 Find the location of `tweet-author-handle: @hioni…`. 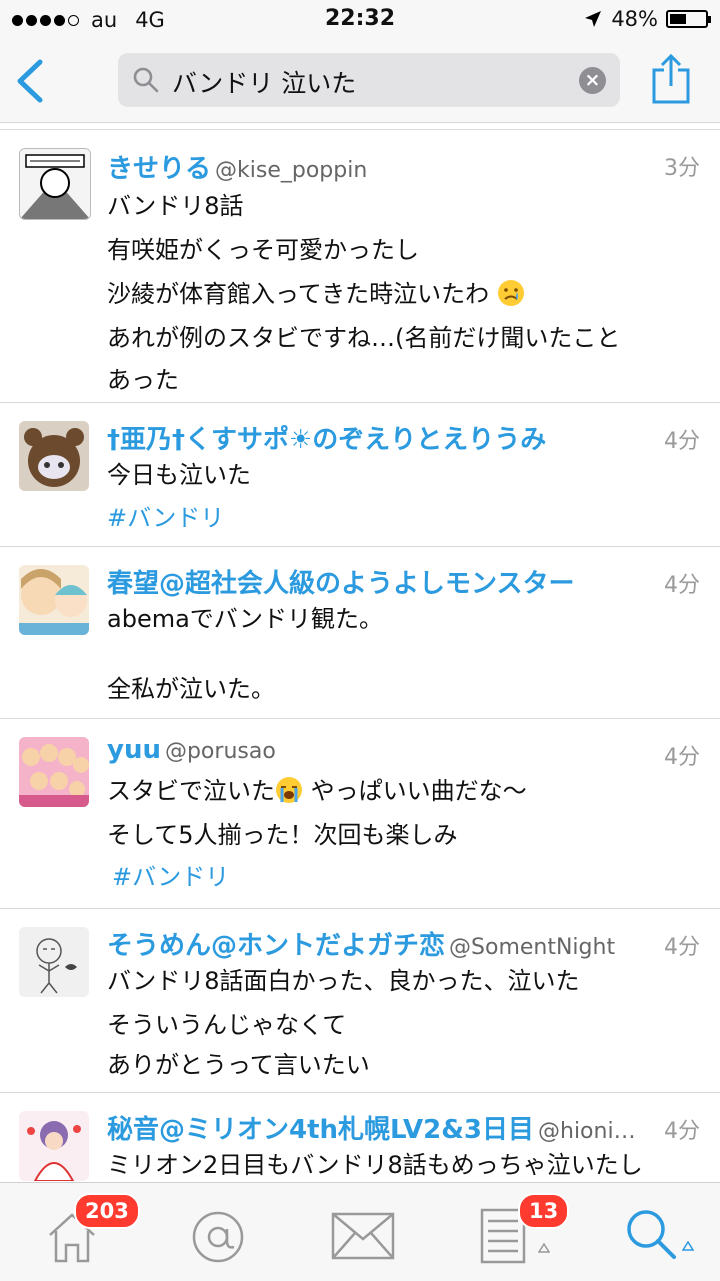

tweet-author-handle: @hioni… is located at coordinates (587, 1131).